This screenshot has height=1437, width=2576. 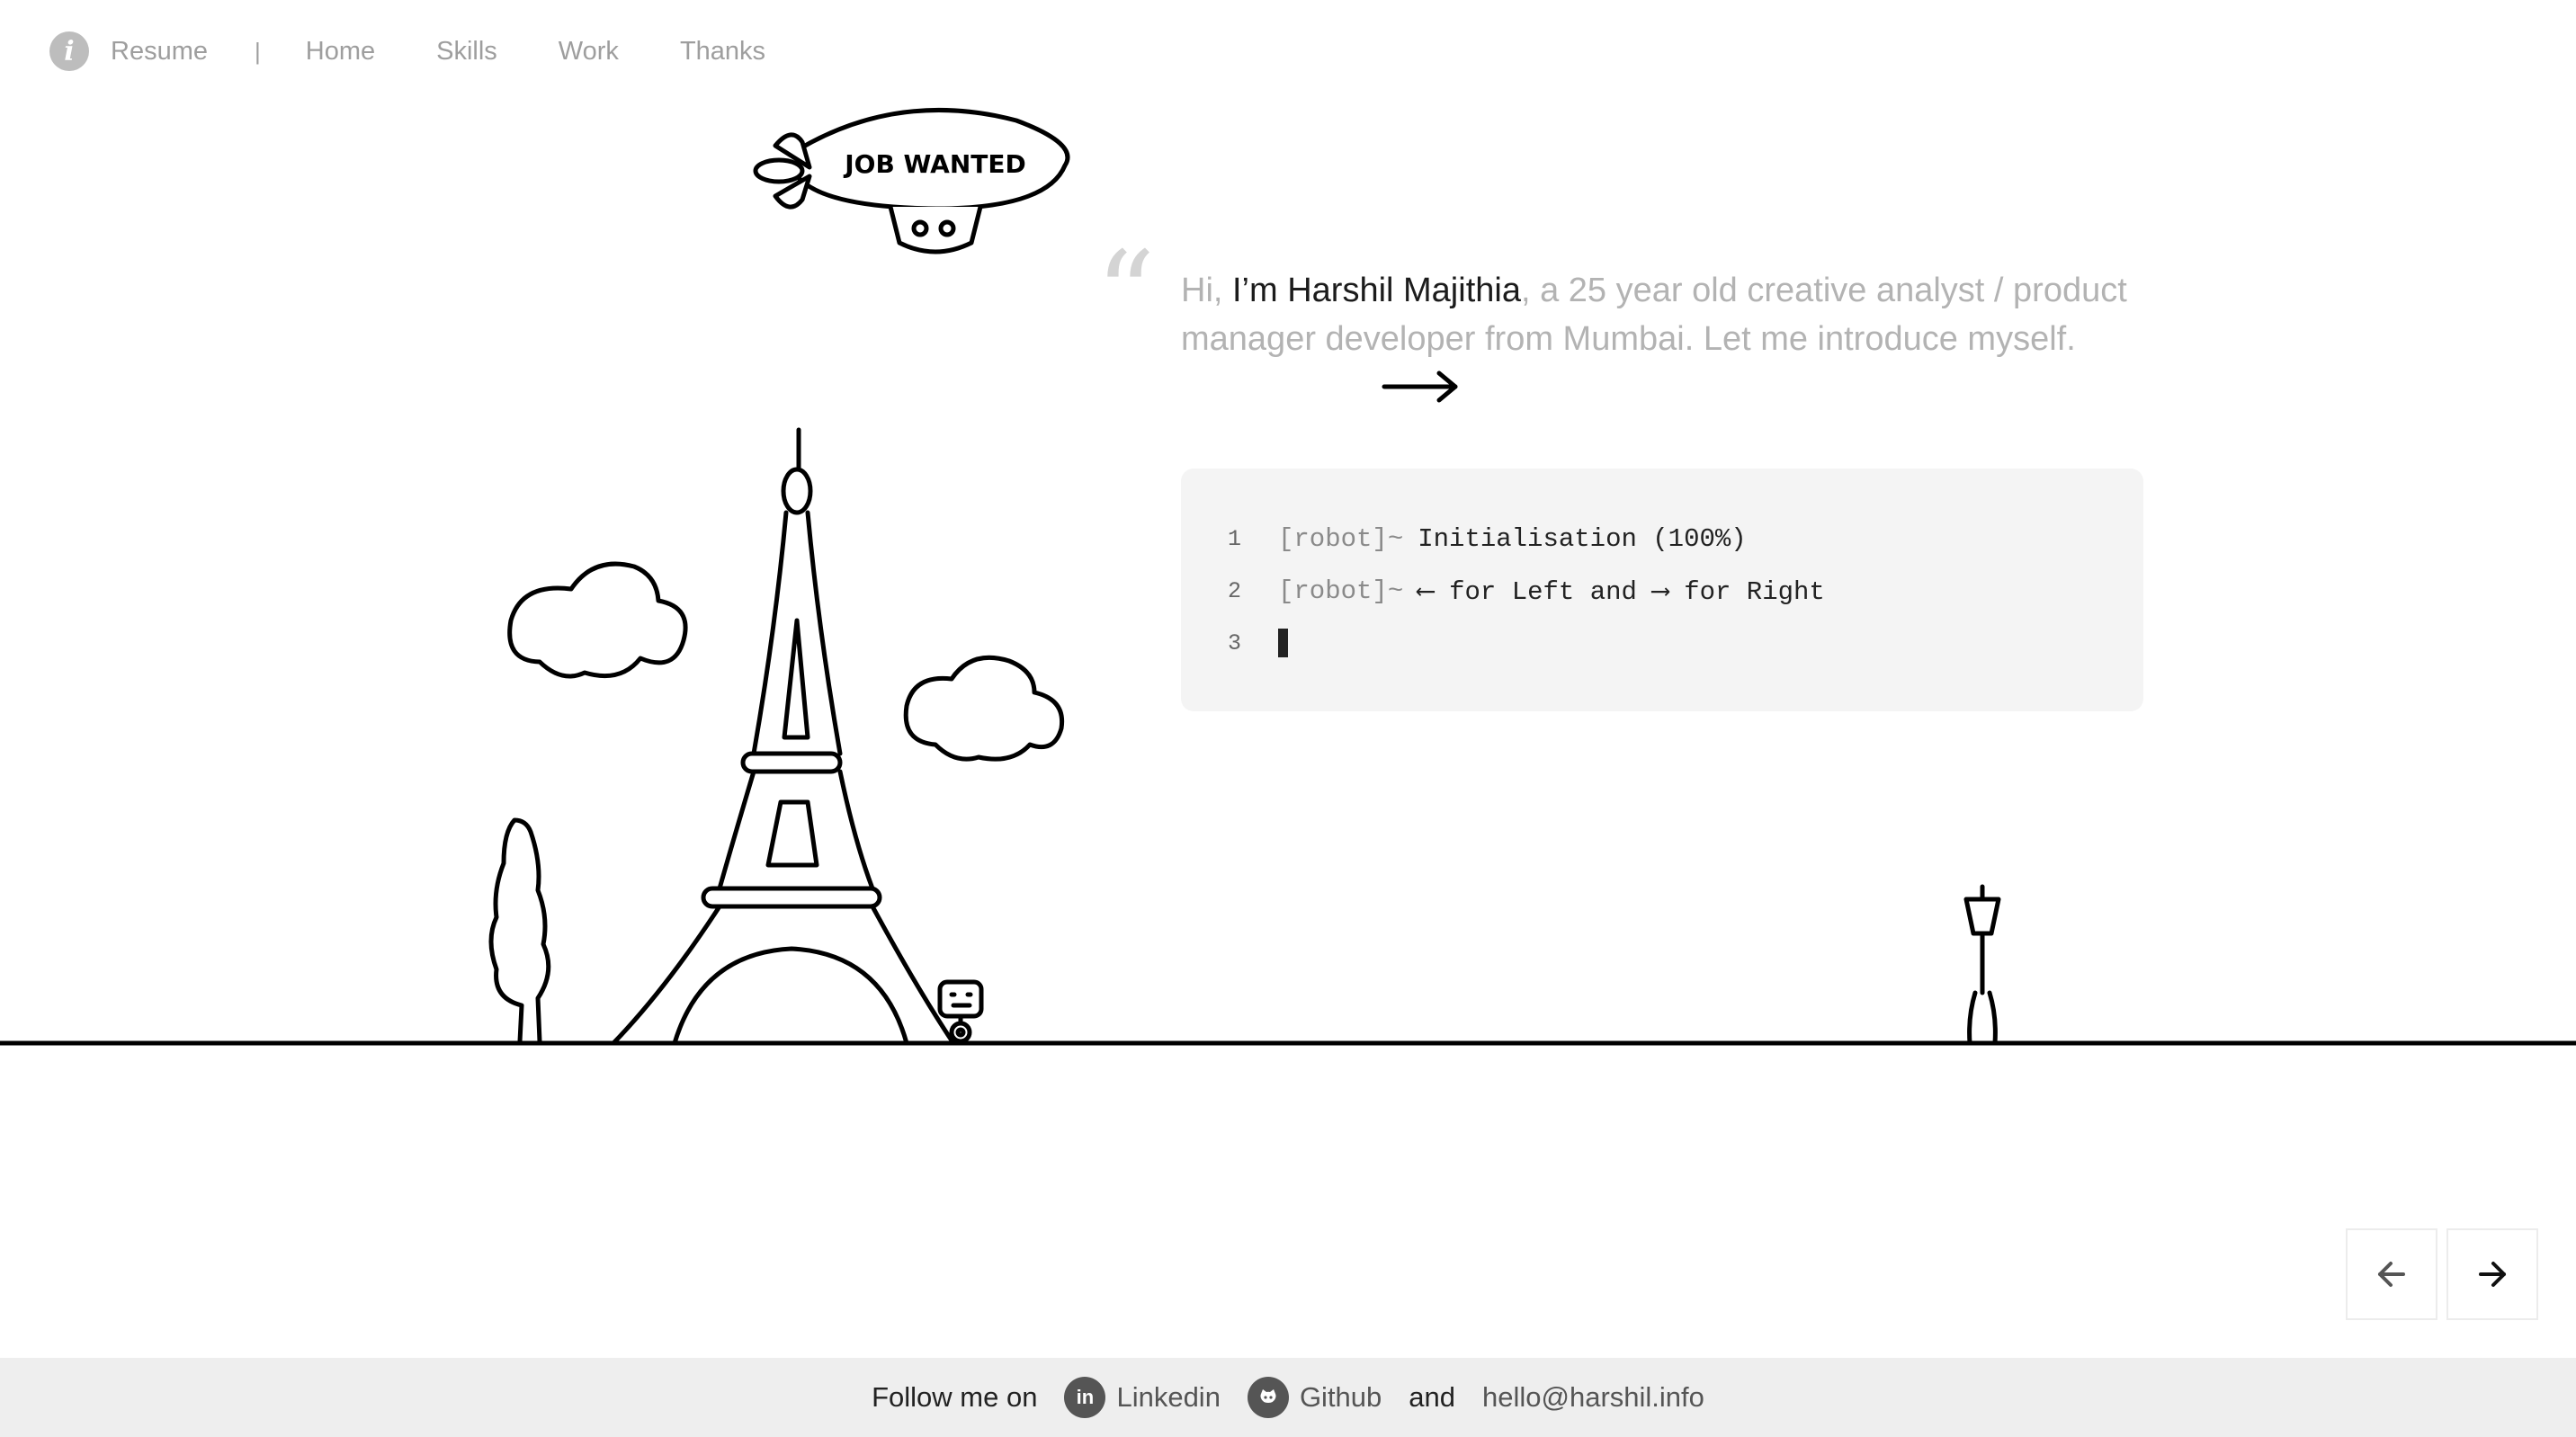 What do you see at coordinates (1340, 1397) in the screenshot?
I see `github-label: Github` at bounding box center [1340, 1397].